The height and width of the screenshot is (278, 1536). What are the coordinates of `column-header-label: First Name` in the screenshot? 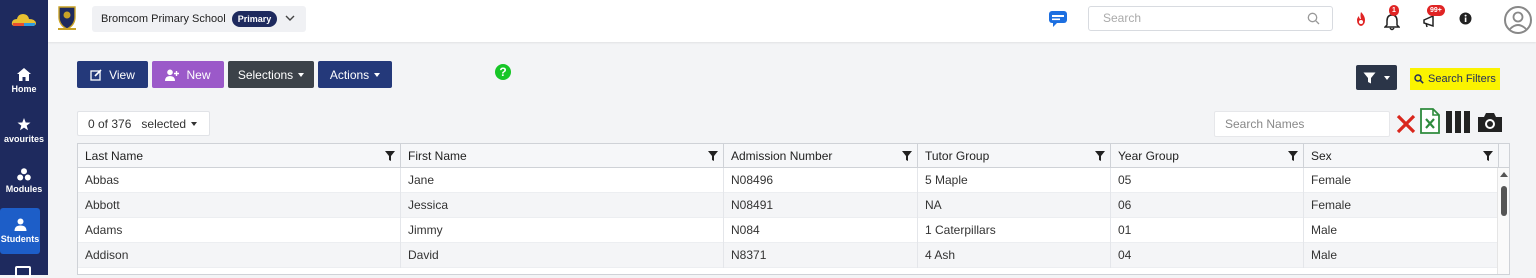 It's located at (437, 156).